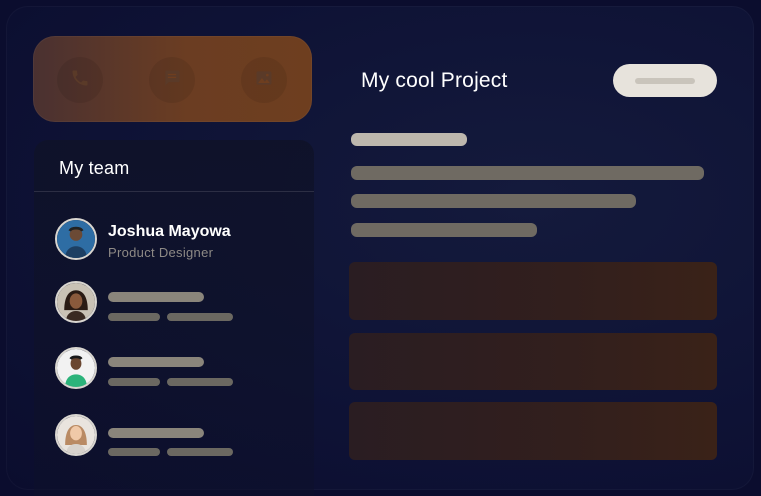 The width and height of the screenshot is (761, 496). Describe the element at coordinates (169, 232) in the screenshot. I see `member-name: Joshua Mayowa` at that location.